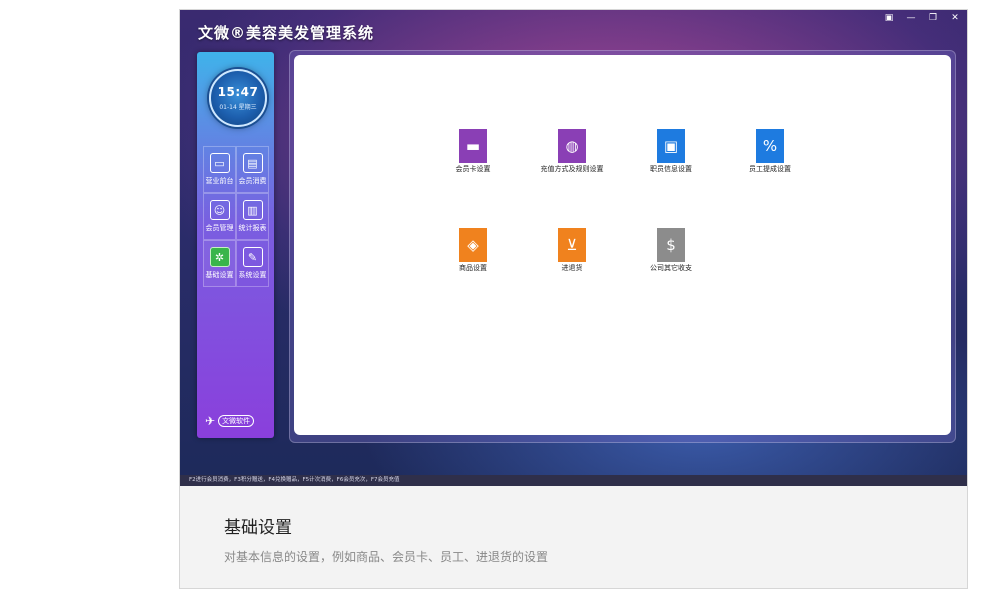 This screenshot has height=596, width=992. I want to click on maximize-button: ❐, so click(933, 18).